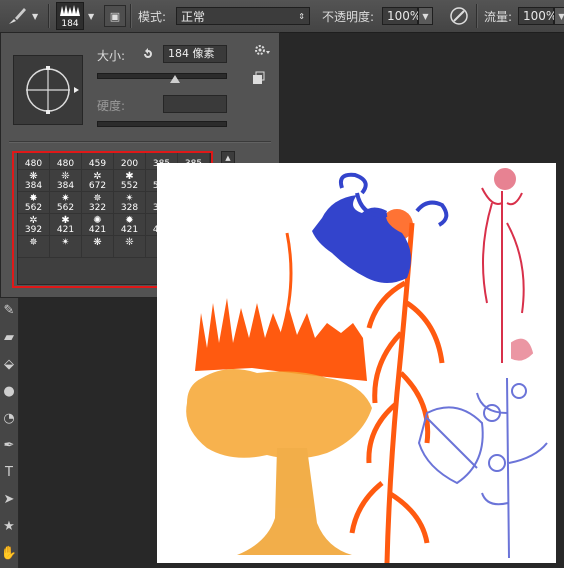  Describe the element at coordinates (91, 16) in the screenshot. I see `brush-picker-dropdown-icon: ▼` at that location.